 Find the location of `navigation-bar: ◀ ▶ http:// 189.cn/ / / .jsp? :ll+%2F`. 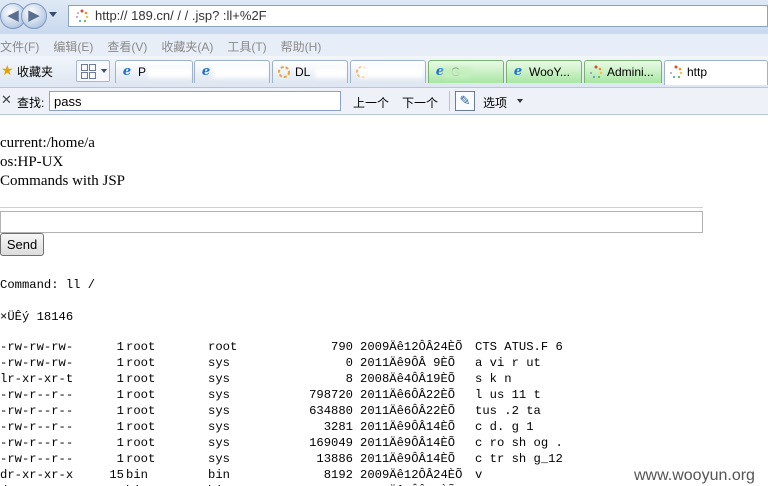

navigation-bar: ◀ ▶ http:// 189.cn/ / / .jsp? :ll+%2F is located at coordinates (384, 17).